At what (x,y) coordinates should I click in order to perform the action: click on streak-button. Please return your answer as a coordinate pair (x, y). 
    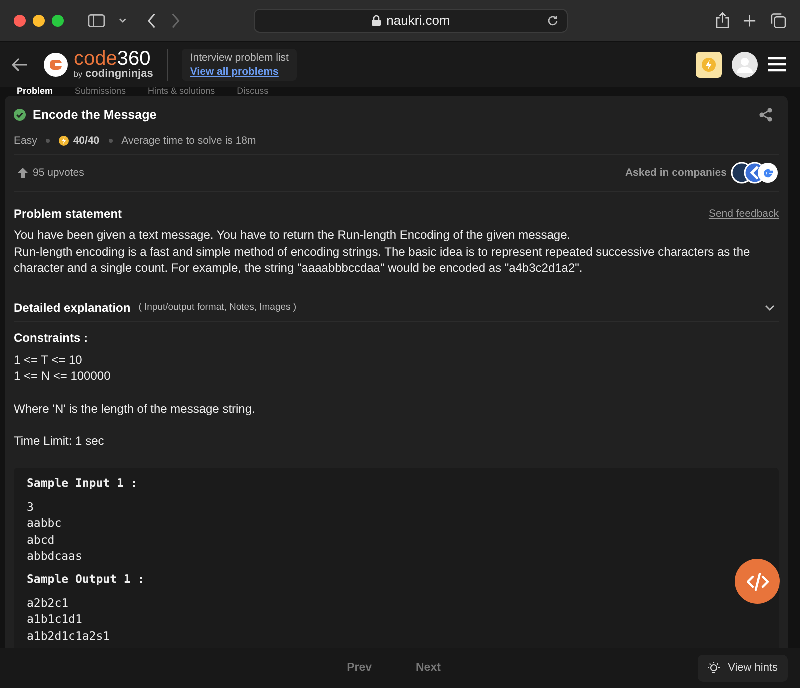
    Looking at the image, I should click on (709, 65).